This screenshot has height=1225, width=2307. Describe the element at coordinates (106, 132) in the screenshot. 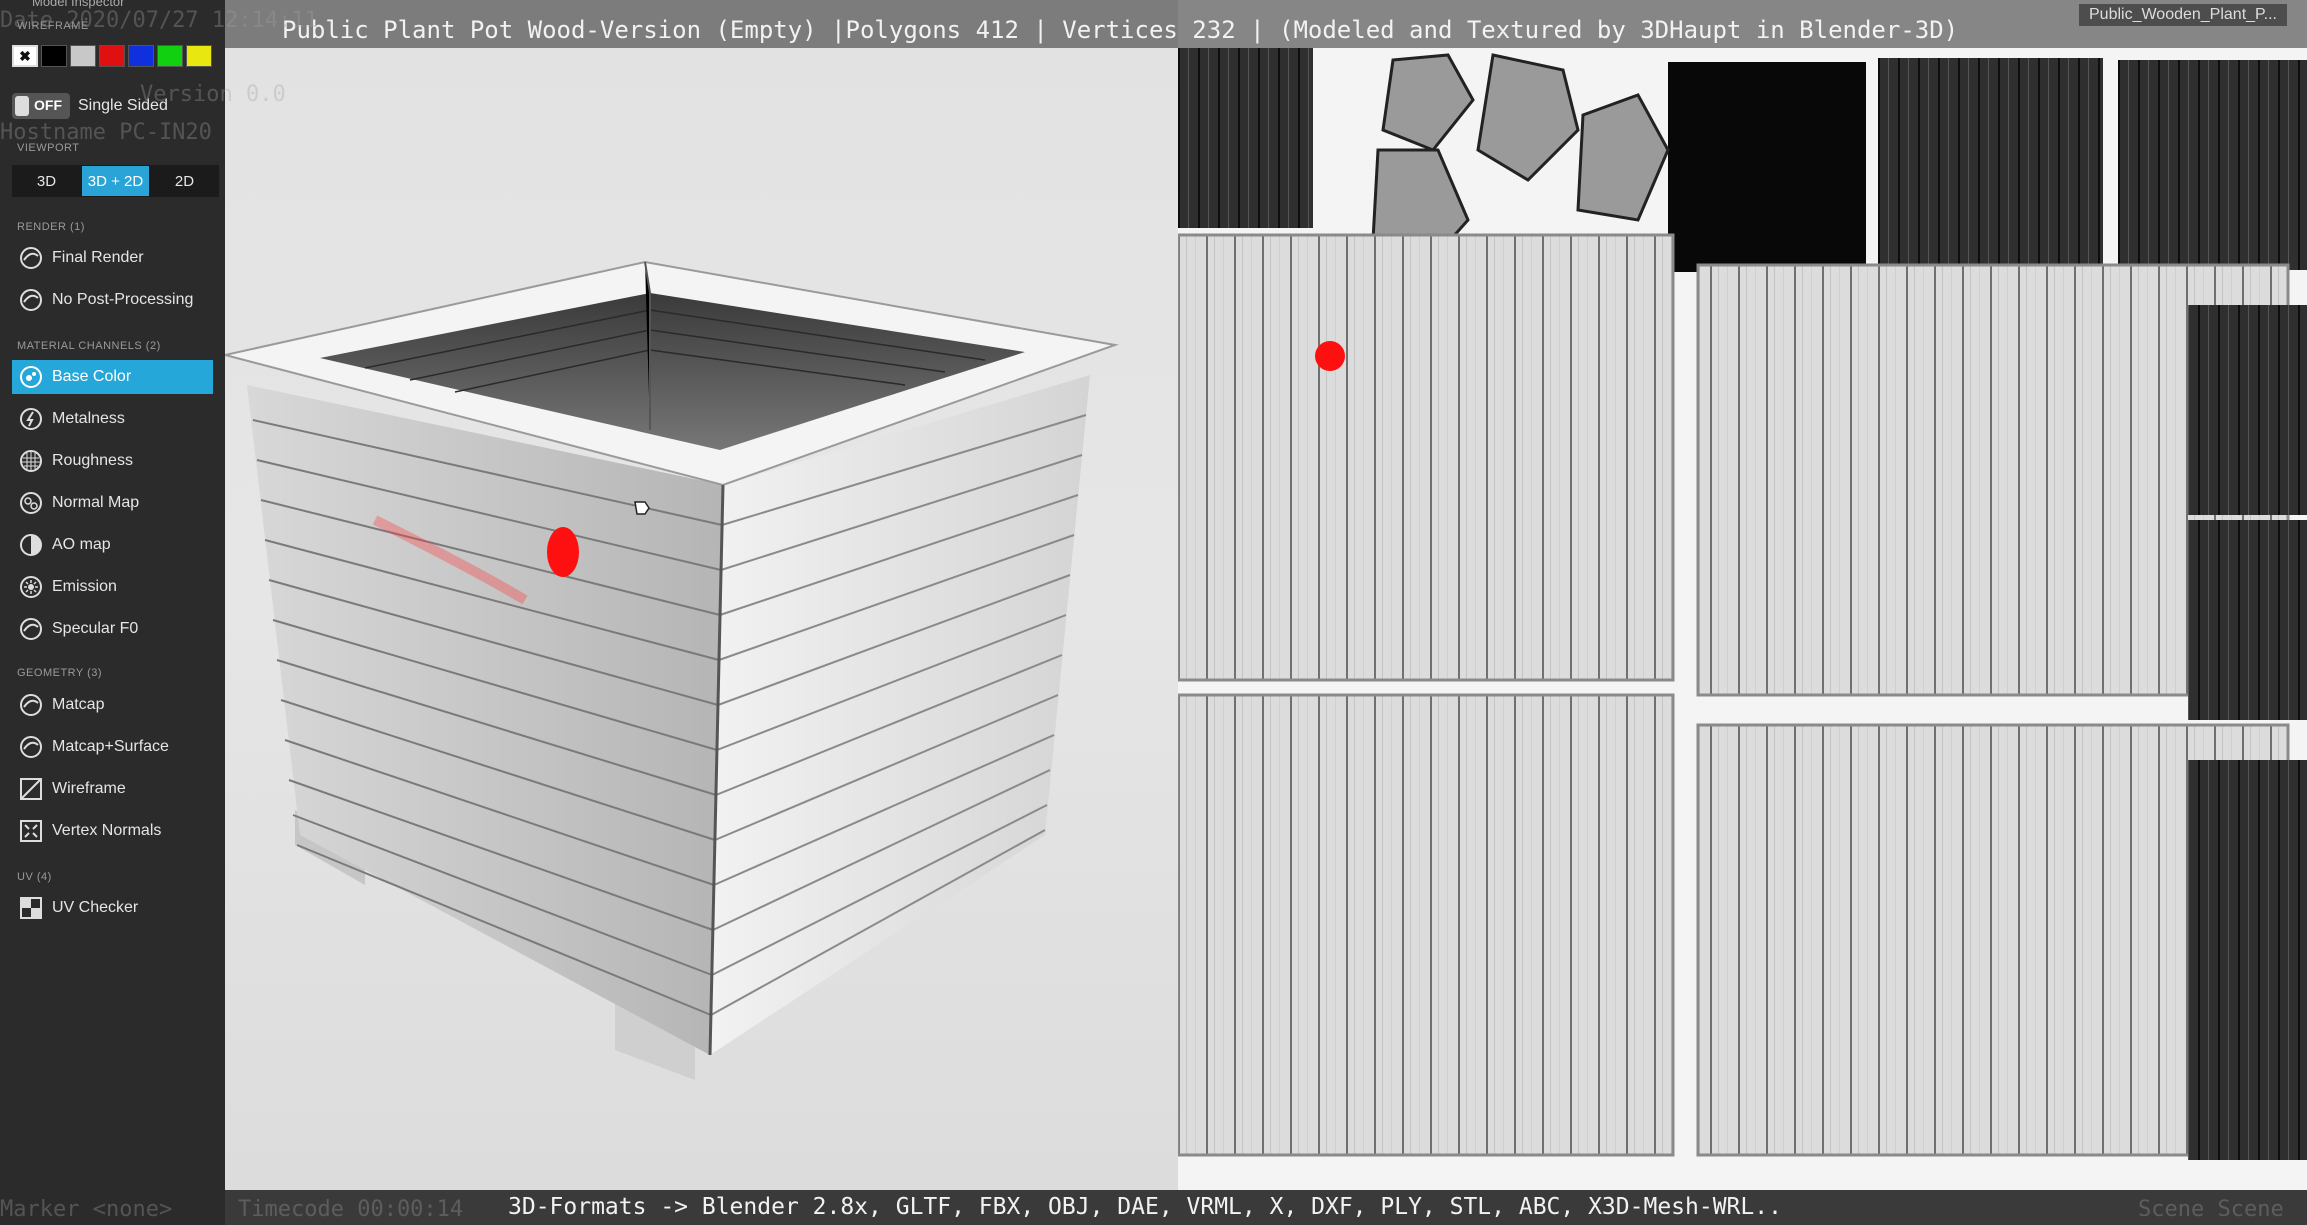

I see `overlay-hostname: Hostname PC-IN20` at that location.